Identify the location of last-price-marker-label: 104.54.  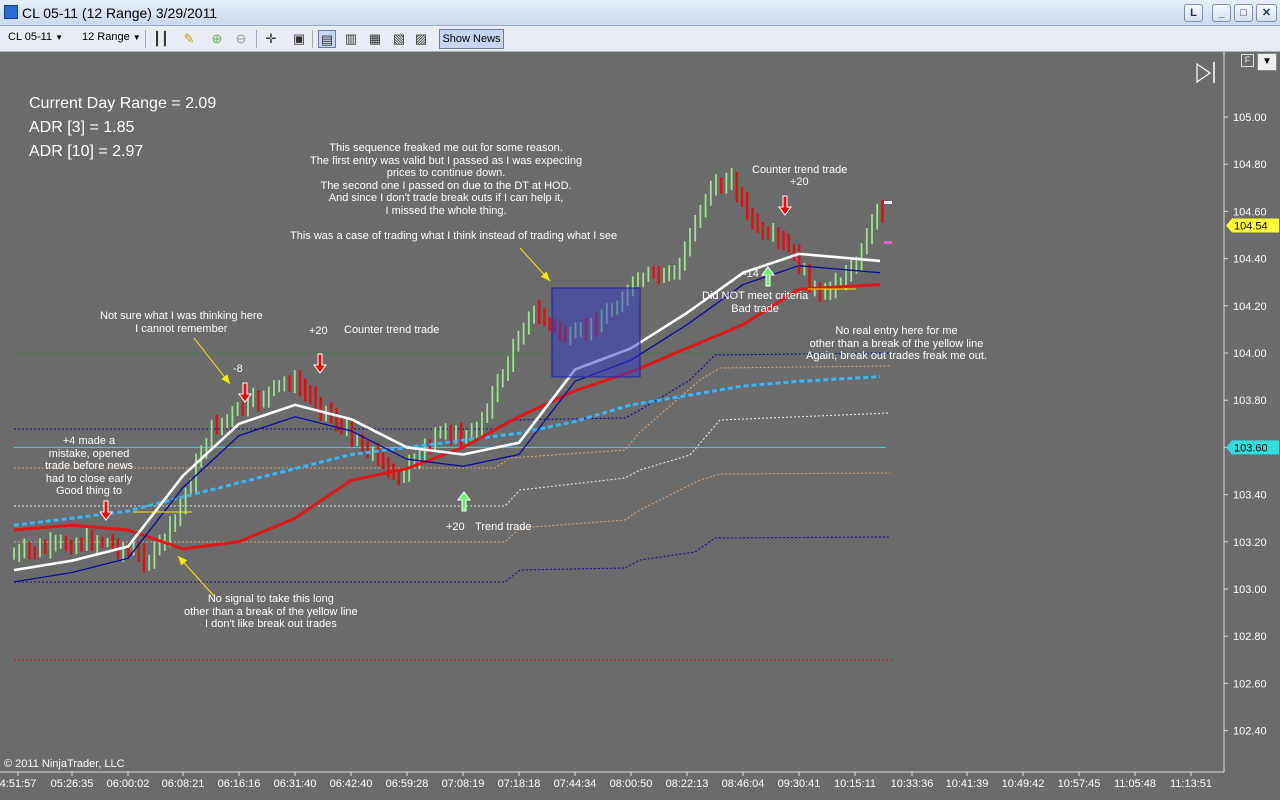
(1251, 227).